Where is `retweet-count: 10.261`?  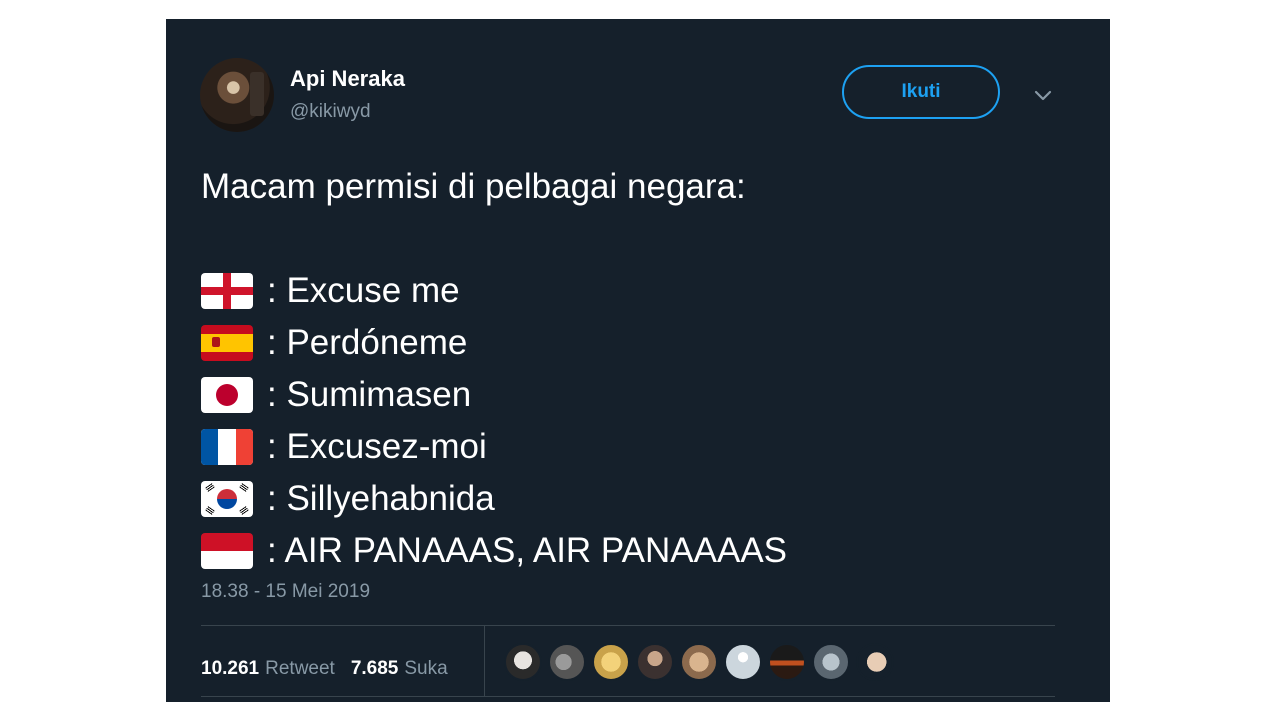
retweet-count: 10.261 is located at coordinates (230, 669).